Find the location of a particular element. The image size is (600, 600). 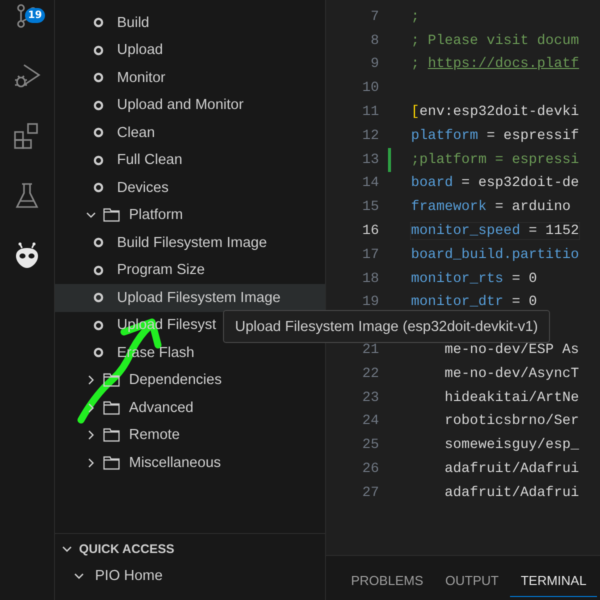

line-number: 22 is located at coordinates (370, 374).